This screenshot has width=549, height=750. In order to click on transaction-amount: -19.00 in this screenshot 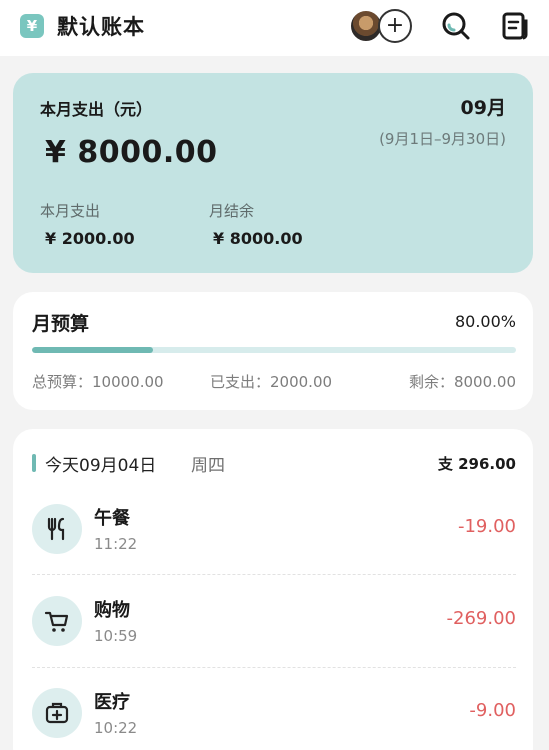, I will do `click(486, 526)`.